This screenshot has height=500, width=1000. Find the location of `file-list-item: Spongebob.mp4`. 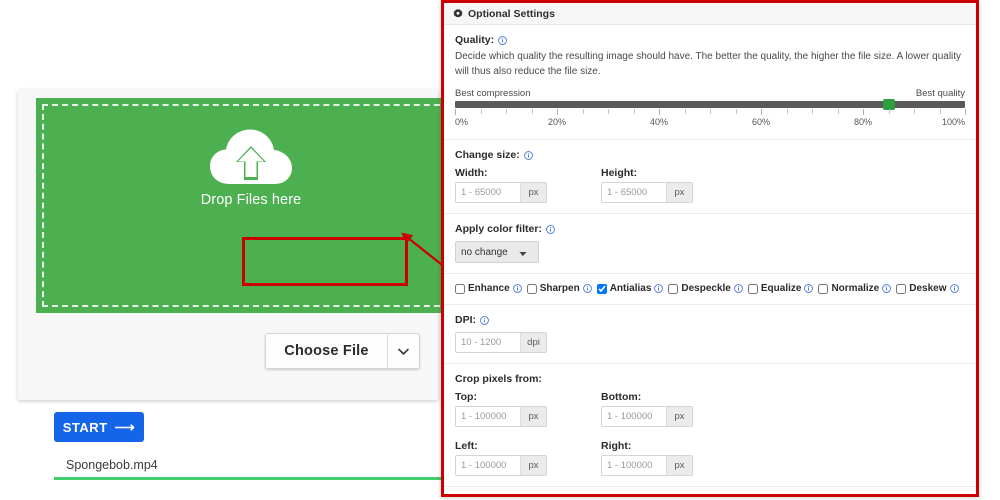

file-list-item: Spongebob.mp4 is located at coordinates (255, 466).